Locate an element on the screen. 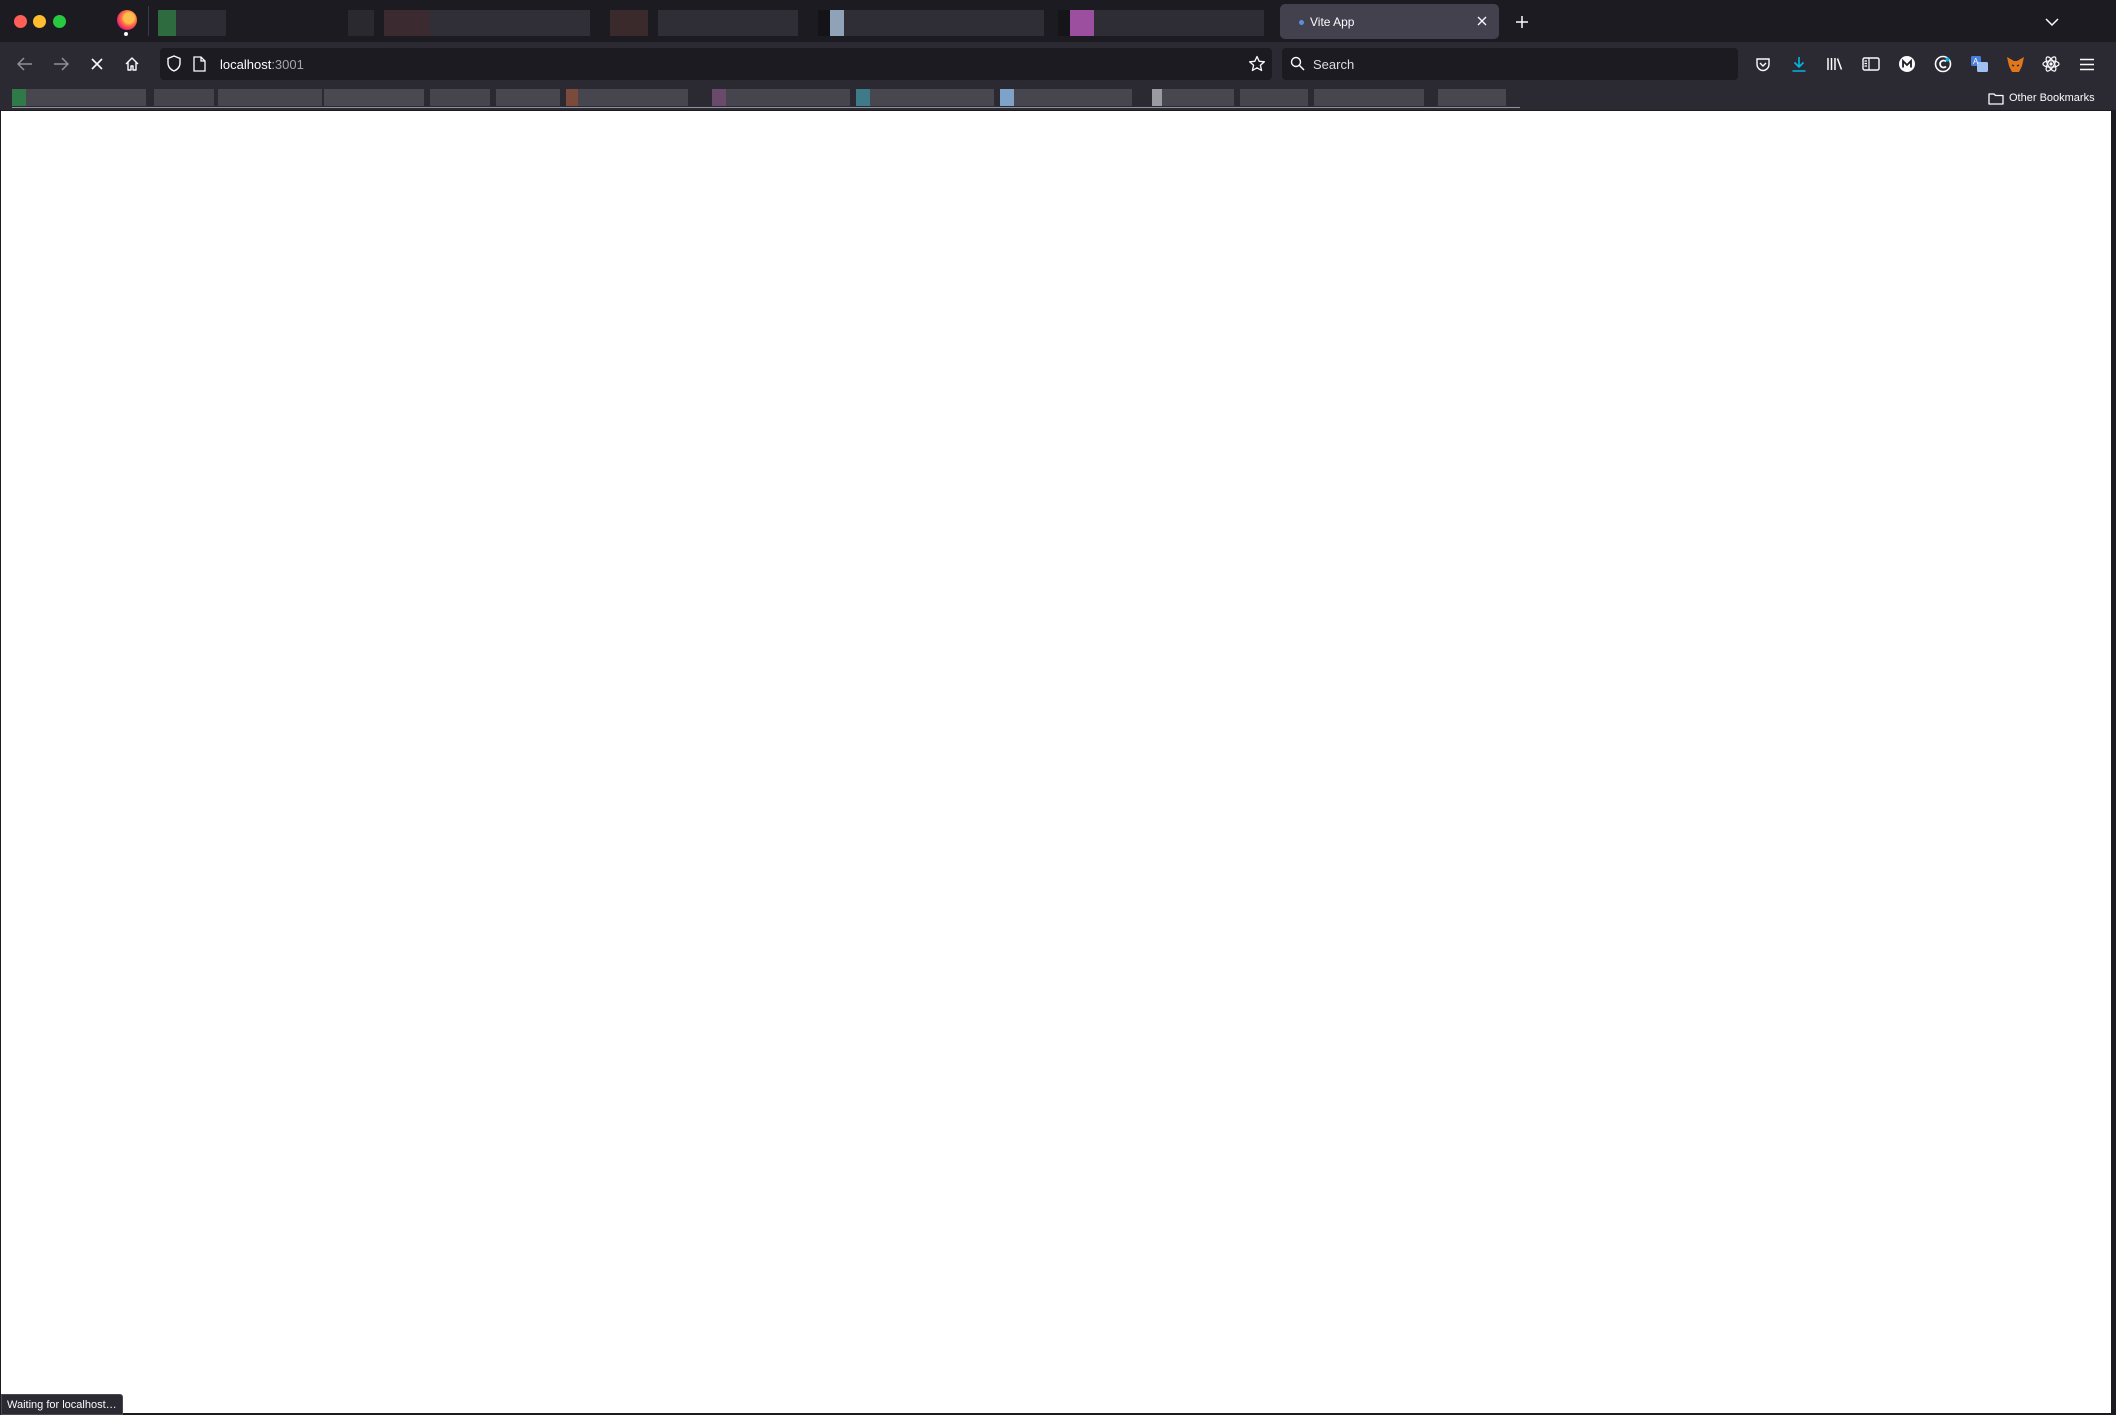 Image resolution: width=2116 pixels, height=1415 pixels. folder-icon is located at coordinates (1996, 98).